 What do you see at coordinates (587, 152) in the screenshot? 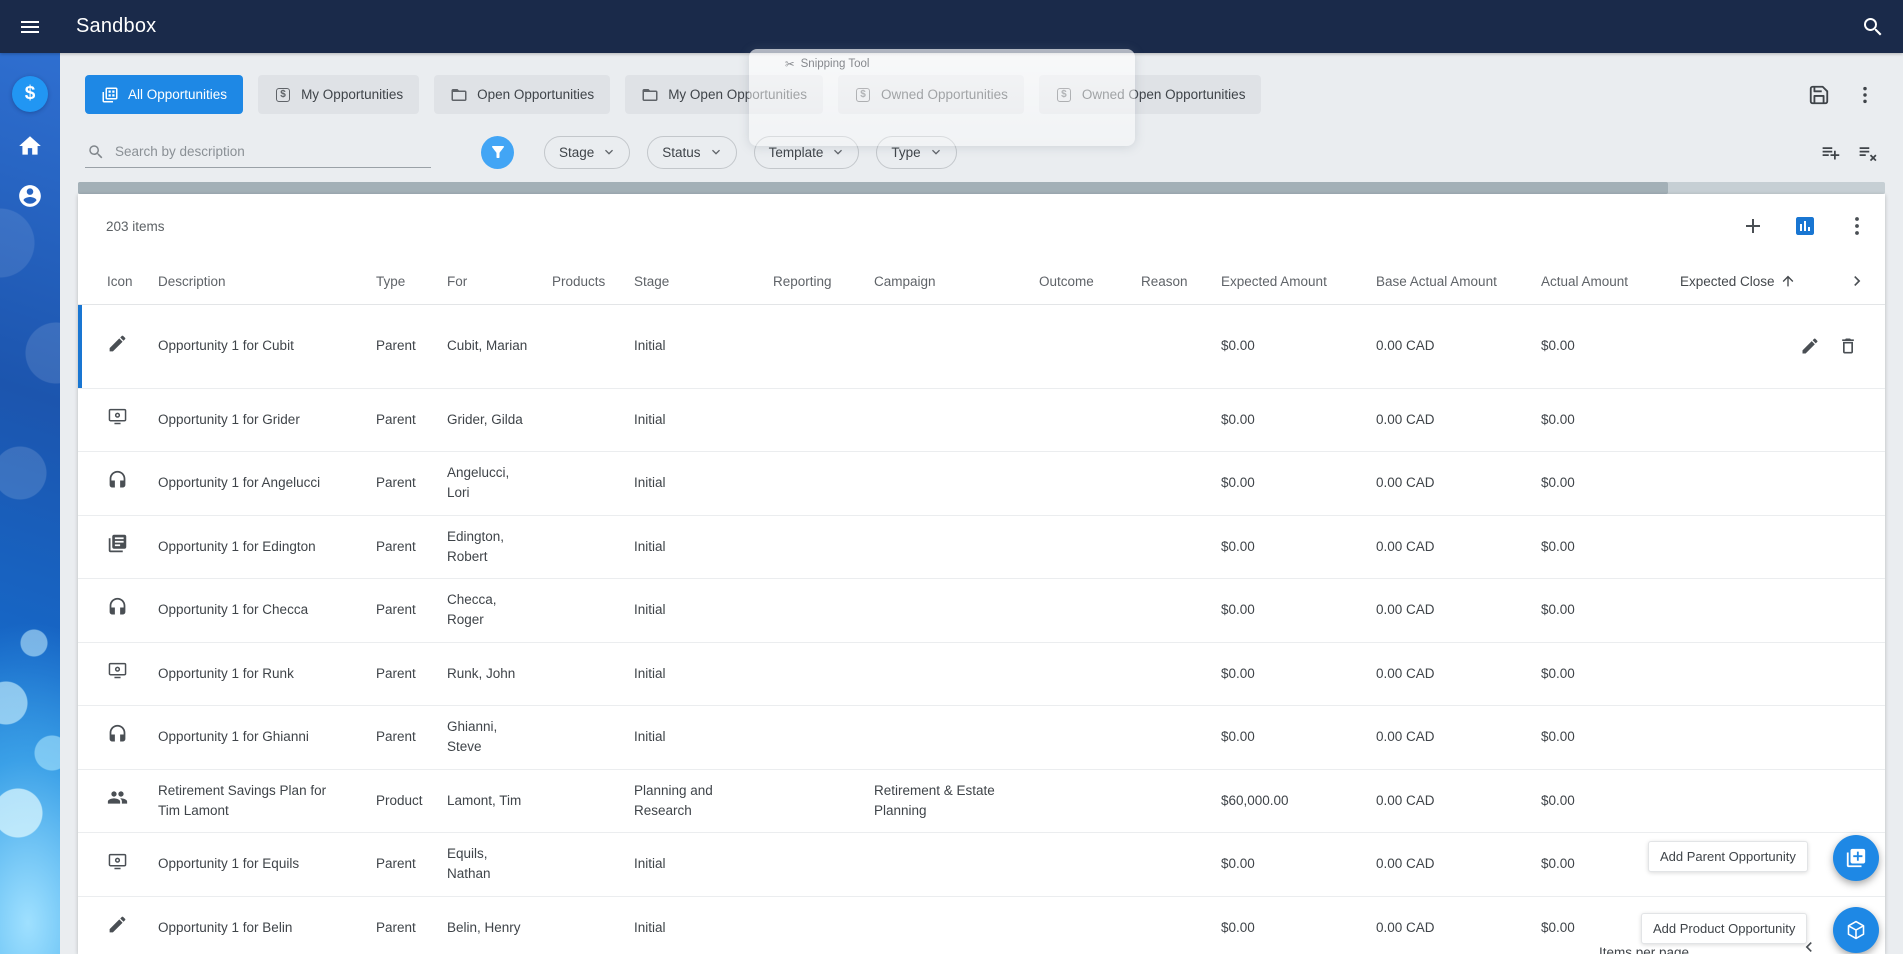
I see `filter-dropdown-stage: Stage` at bounding box center [587, 152].